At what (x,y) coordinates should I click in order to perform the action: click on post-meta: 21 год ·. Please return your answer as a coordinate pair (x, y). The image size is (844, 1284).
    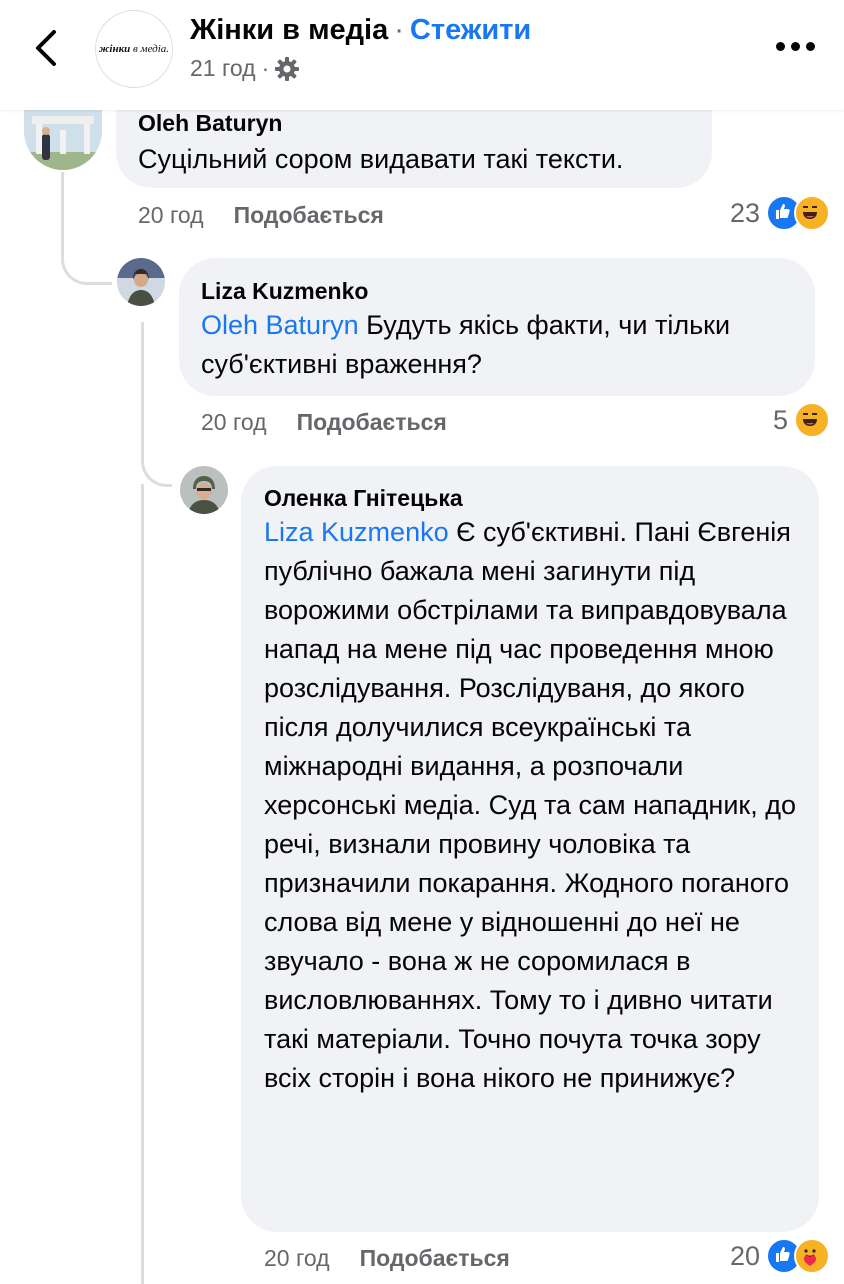
    Looking at the image, I should click on (245, 68).